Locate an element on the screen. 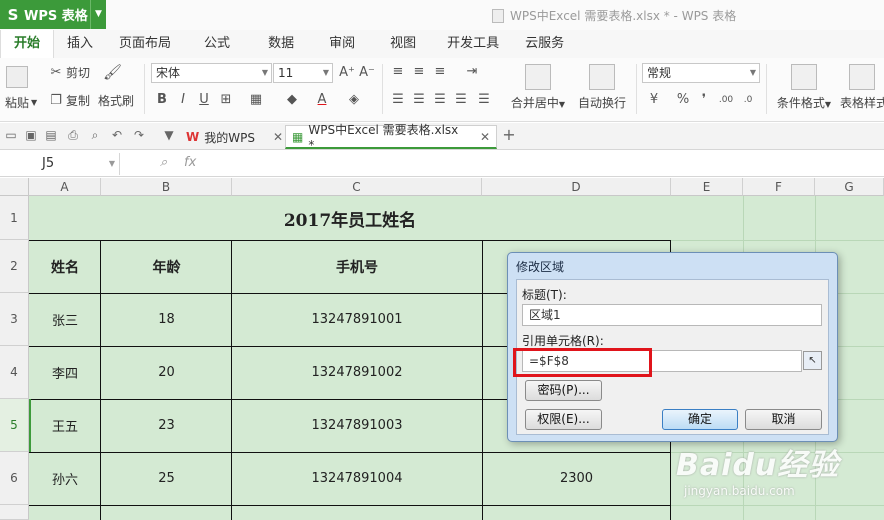 This screenshot has width=884, height=520. cell-name: 张三 is located at coordinates (65, 319).